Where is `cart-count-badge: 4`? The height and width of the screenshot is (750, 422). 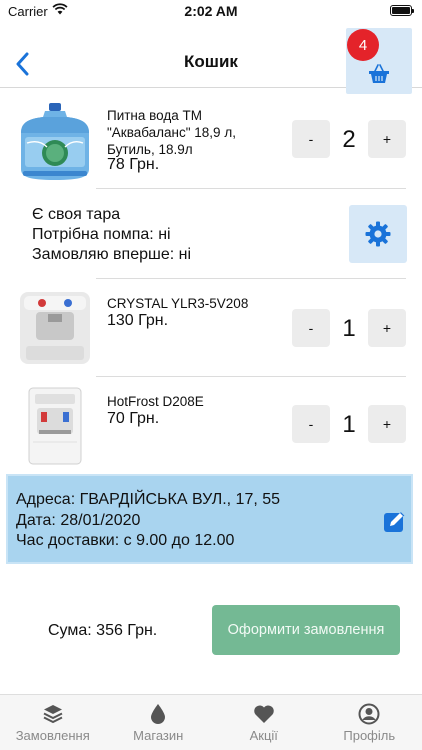 cart-count-badge: 4 is located at coordinates (363, 45).